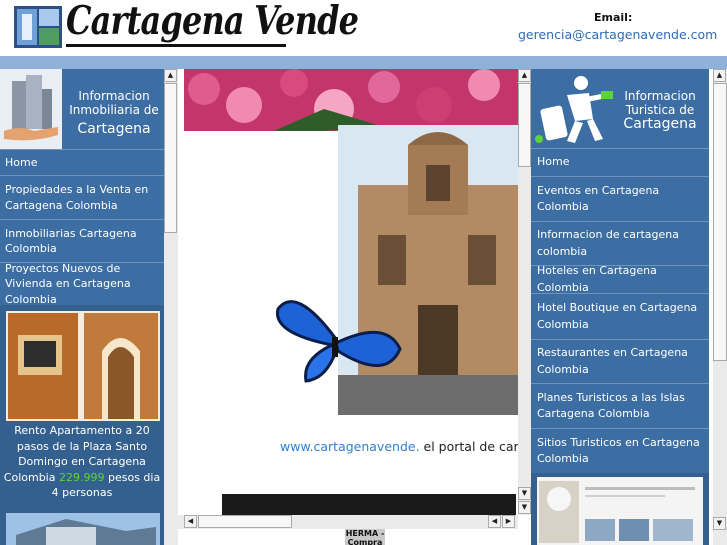  Describe the element at coordinates (71, 241) in the screenshot. I see `sidebar-item-label: Inmobiliarias Cartagena Colombia` at that location.